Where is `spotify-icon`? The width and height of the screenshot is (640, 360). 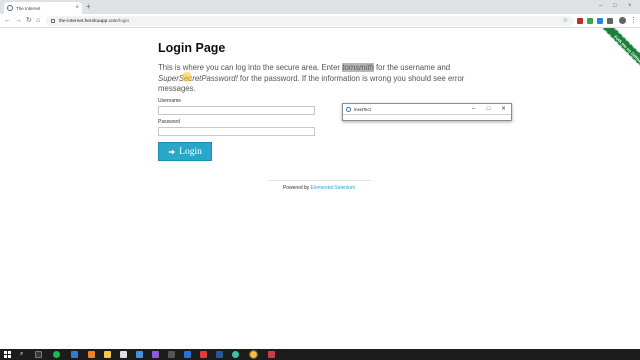
spotify-icon is located at coordinates (56, 354).